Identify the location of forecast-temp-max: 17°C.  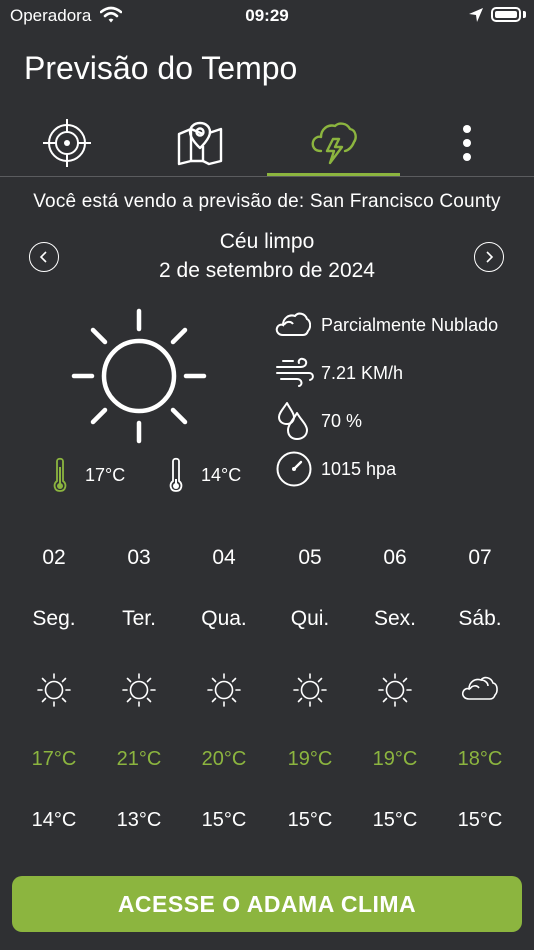
(54, 759).